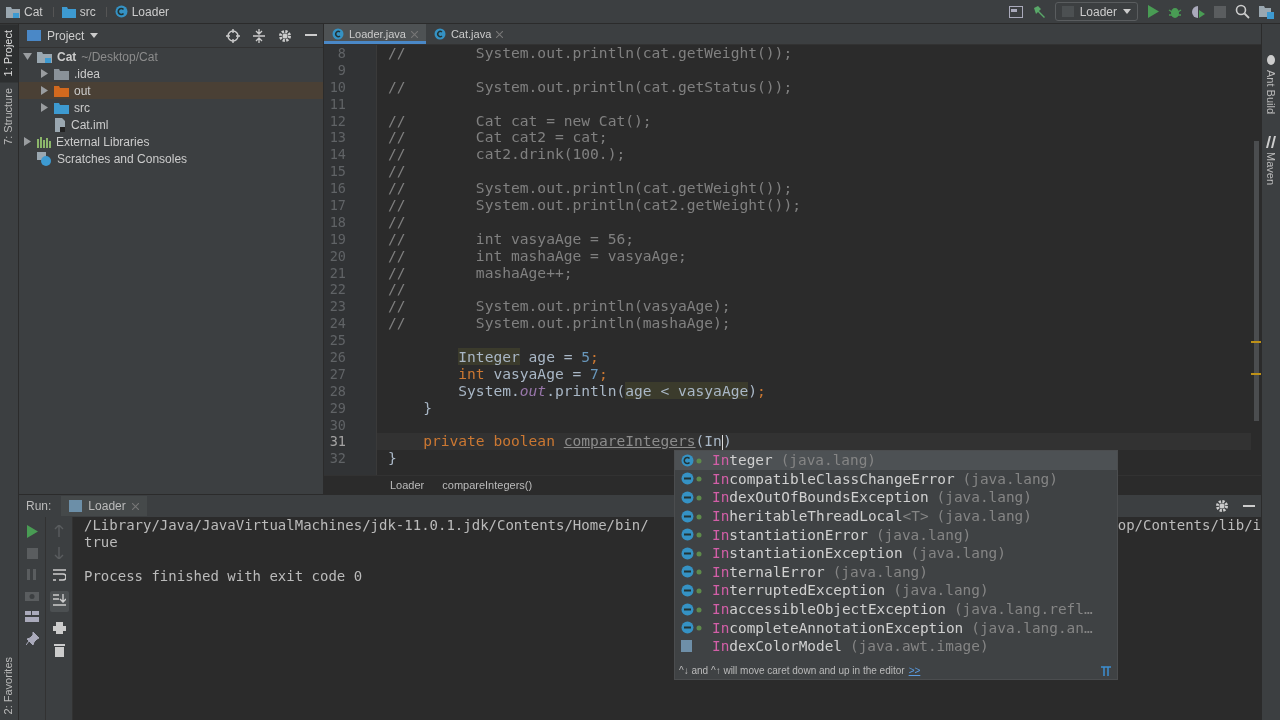 Image resolution: width=1280 pixels, height=720 pixels. I want to click on code-line: Integer age = 5;, so click(528, 357).